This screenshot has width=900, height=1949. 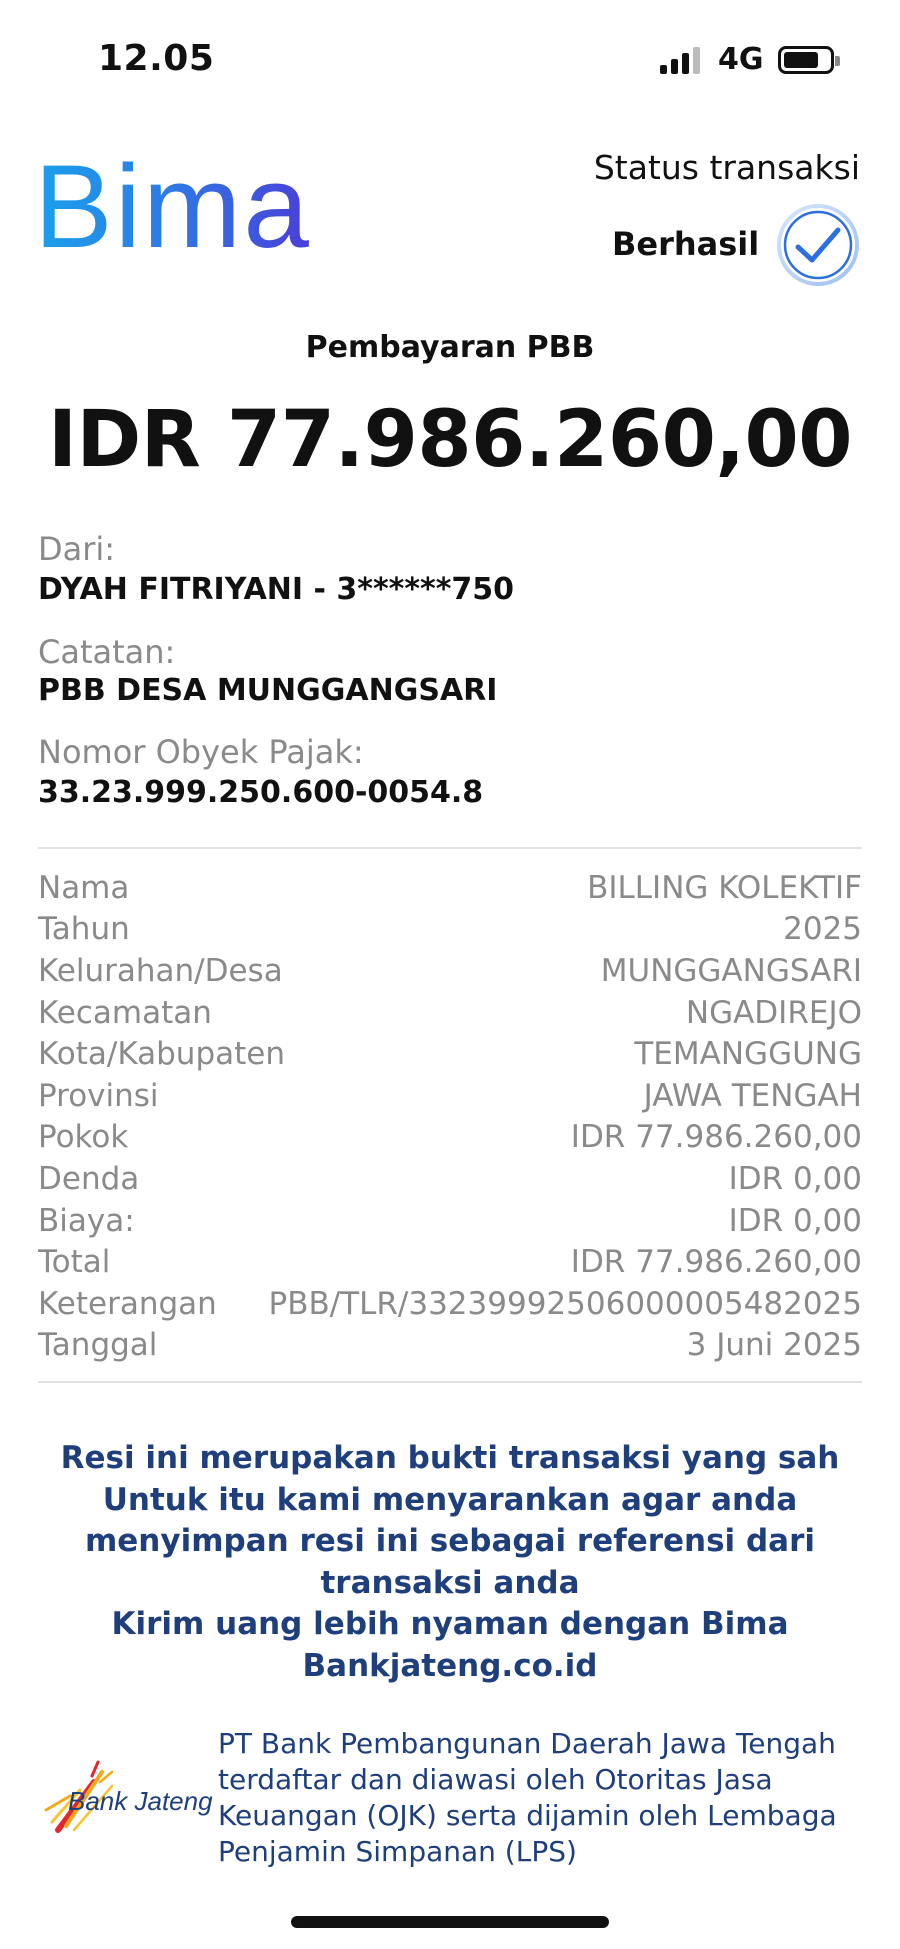 What do you see at coordinates (450, 1179) in the screenshot?
I see `detail-row-denda: Denda IDR 0,00` at bounding box center [450, 1179].